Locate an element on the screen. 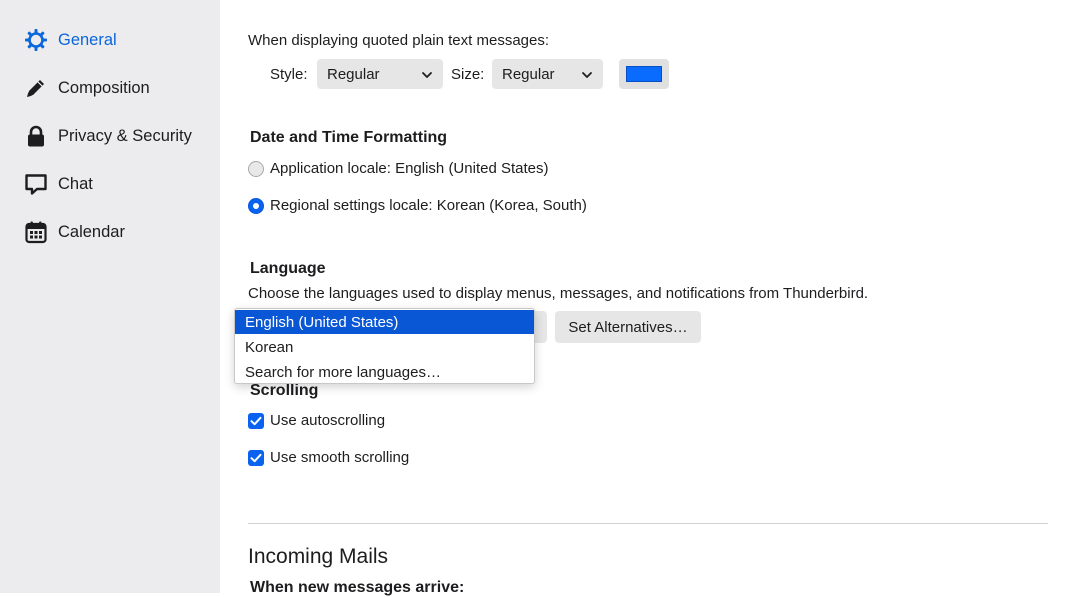 The image size is (1069, 597). size-select: Regular is located at coordinates (547, 74).